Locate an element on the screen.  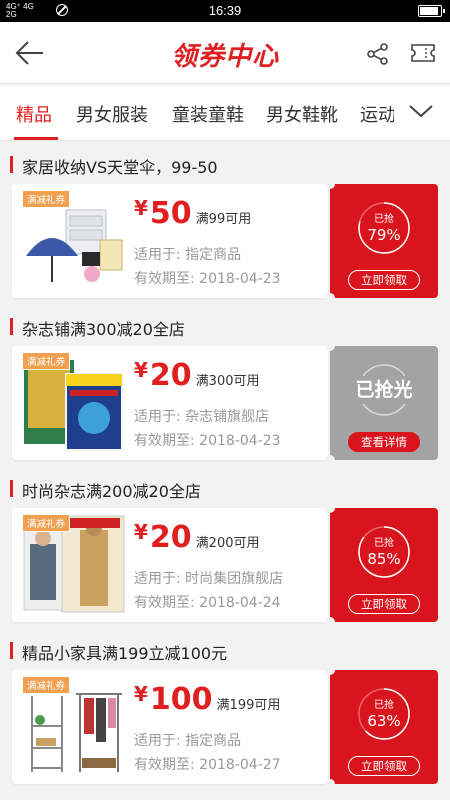
expand-tabs-button is located at coordinates (422, 112).